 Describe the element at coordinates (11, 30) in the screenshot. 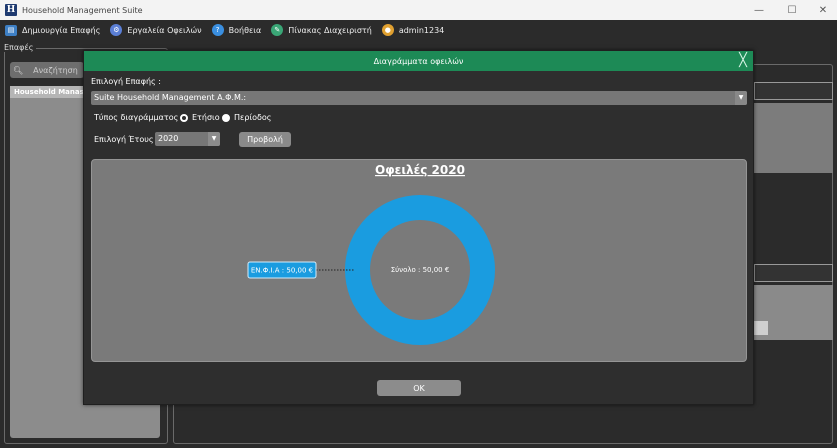

I see `contact-card-icon: ▤` at that location.